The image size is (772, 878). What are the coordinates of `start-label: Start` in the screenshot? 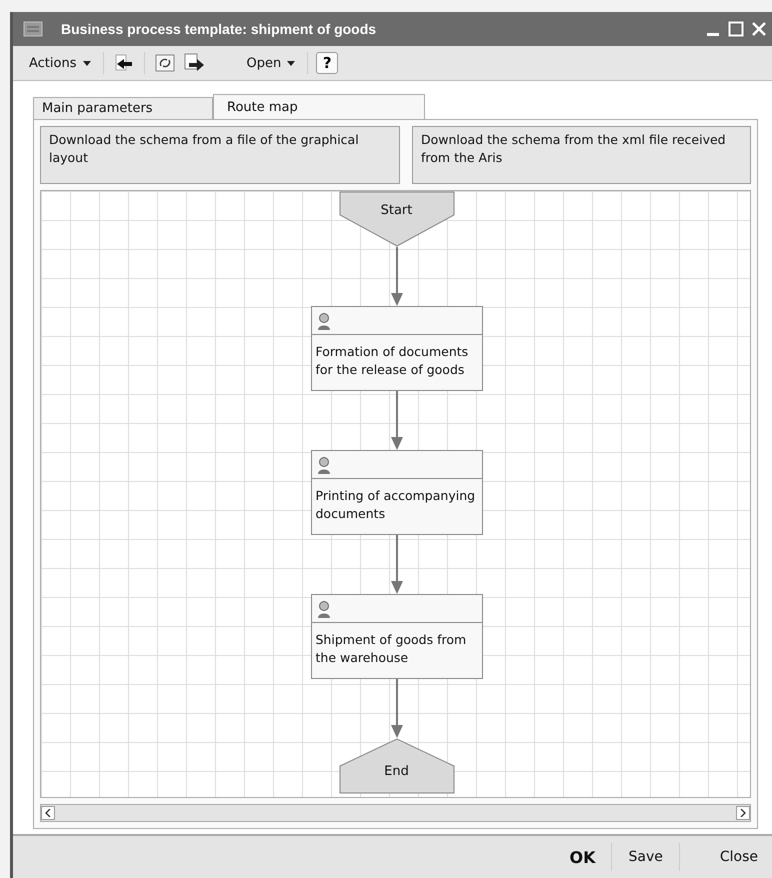 It's located at (396, 211).